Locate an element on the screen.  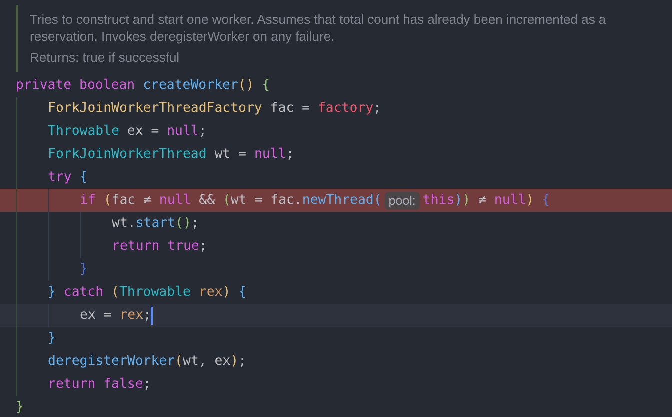
code-line: private boolean createWorker() { is located at coordinates (143, 86).